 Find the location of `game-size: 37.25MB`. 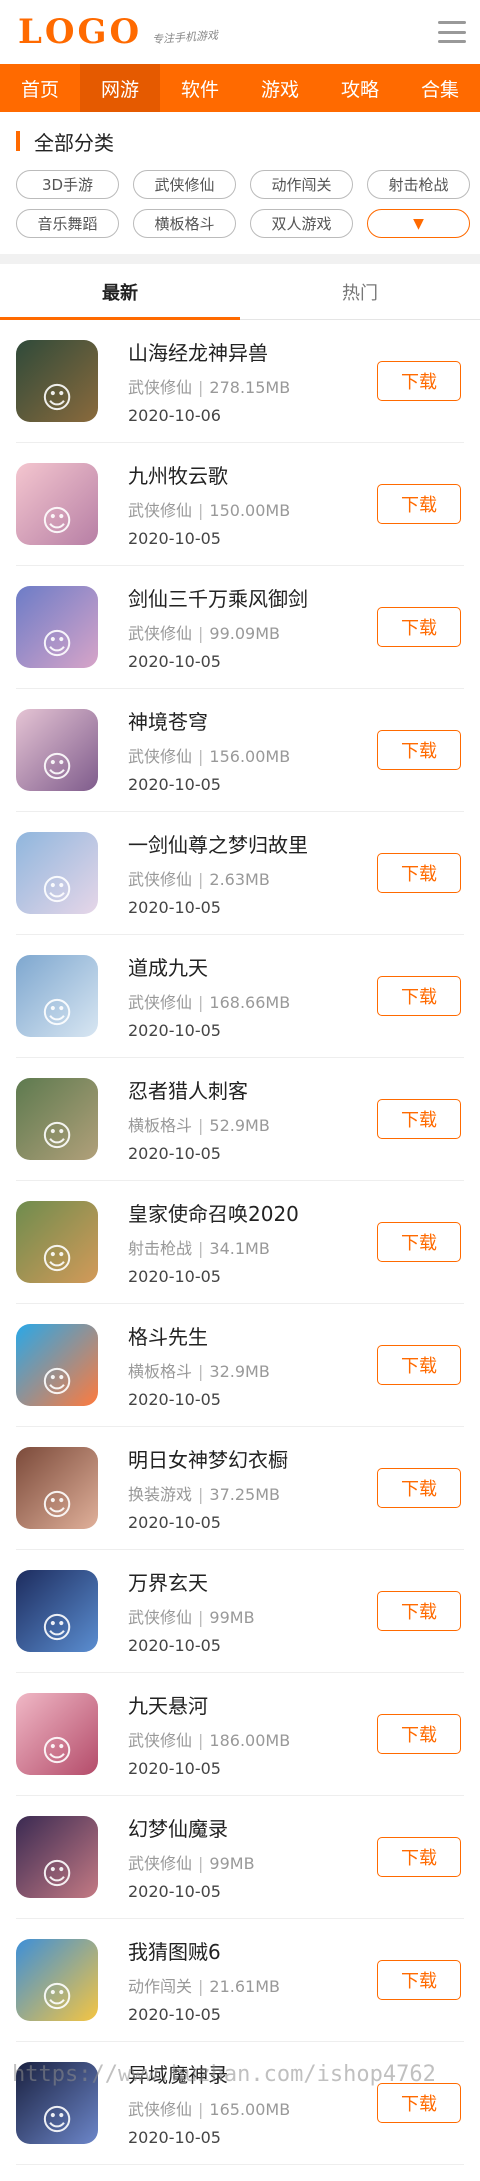

game-size: 37.25MB is located at coordinates (244, 1494).